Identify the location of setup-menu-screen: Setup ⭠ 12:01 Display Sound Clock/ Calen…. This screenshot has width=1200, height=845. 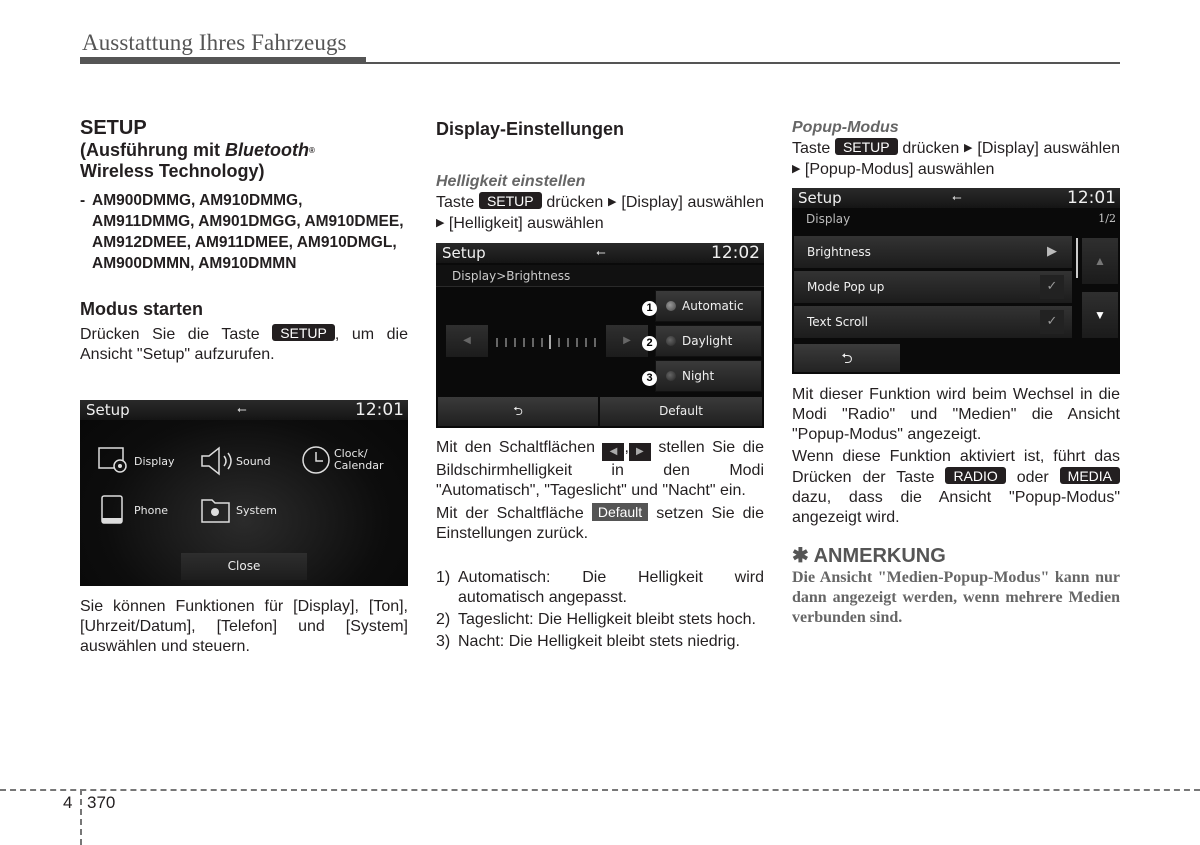
(244, 493).